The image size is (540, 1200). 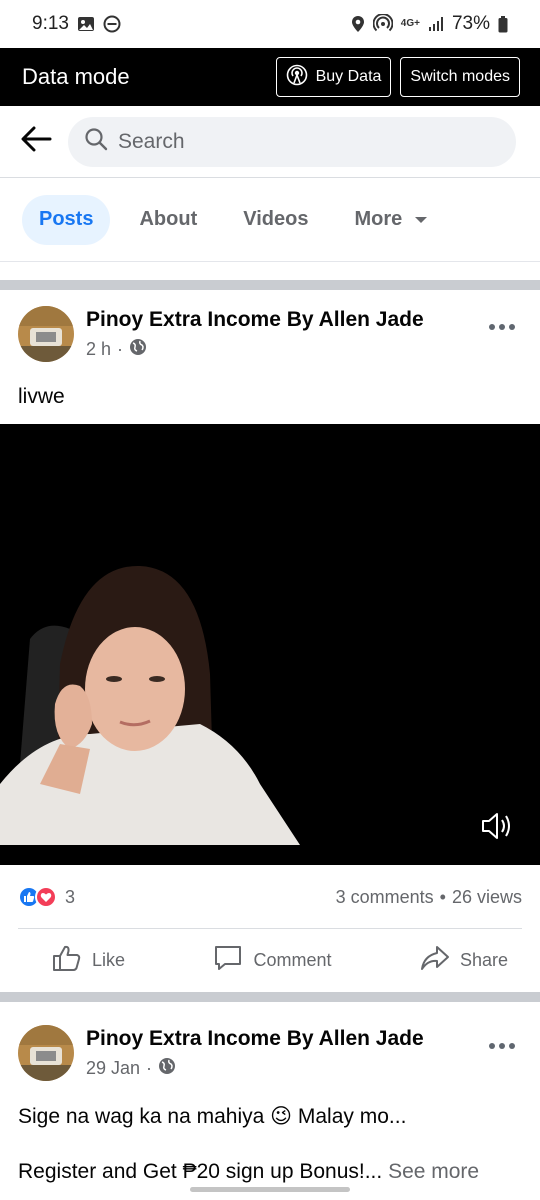 I want to click on back-button, so click(x=36, y=142).